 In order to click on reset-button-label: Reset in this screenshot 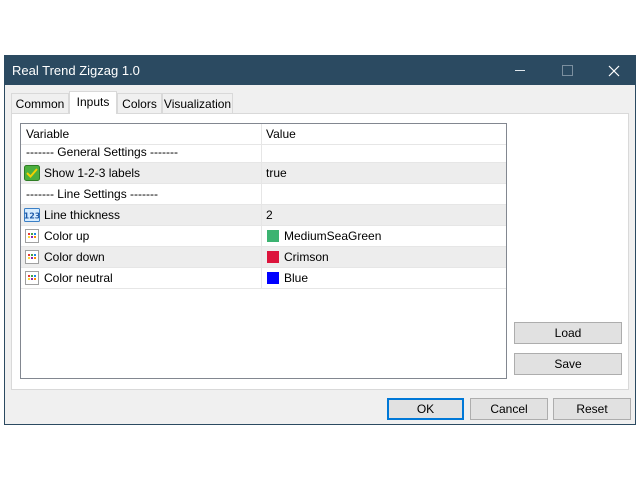, I will do `click(592, 409)`.